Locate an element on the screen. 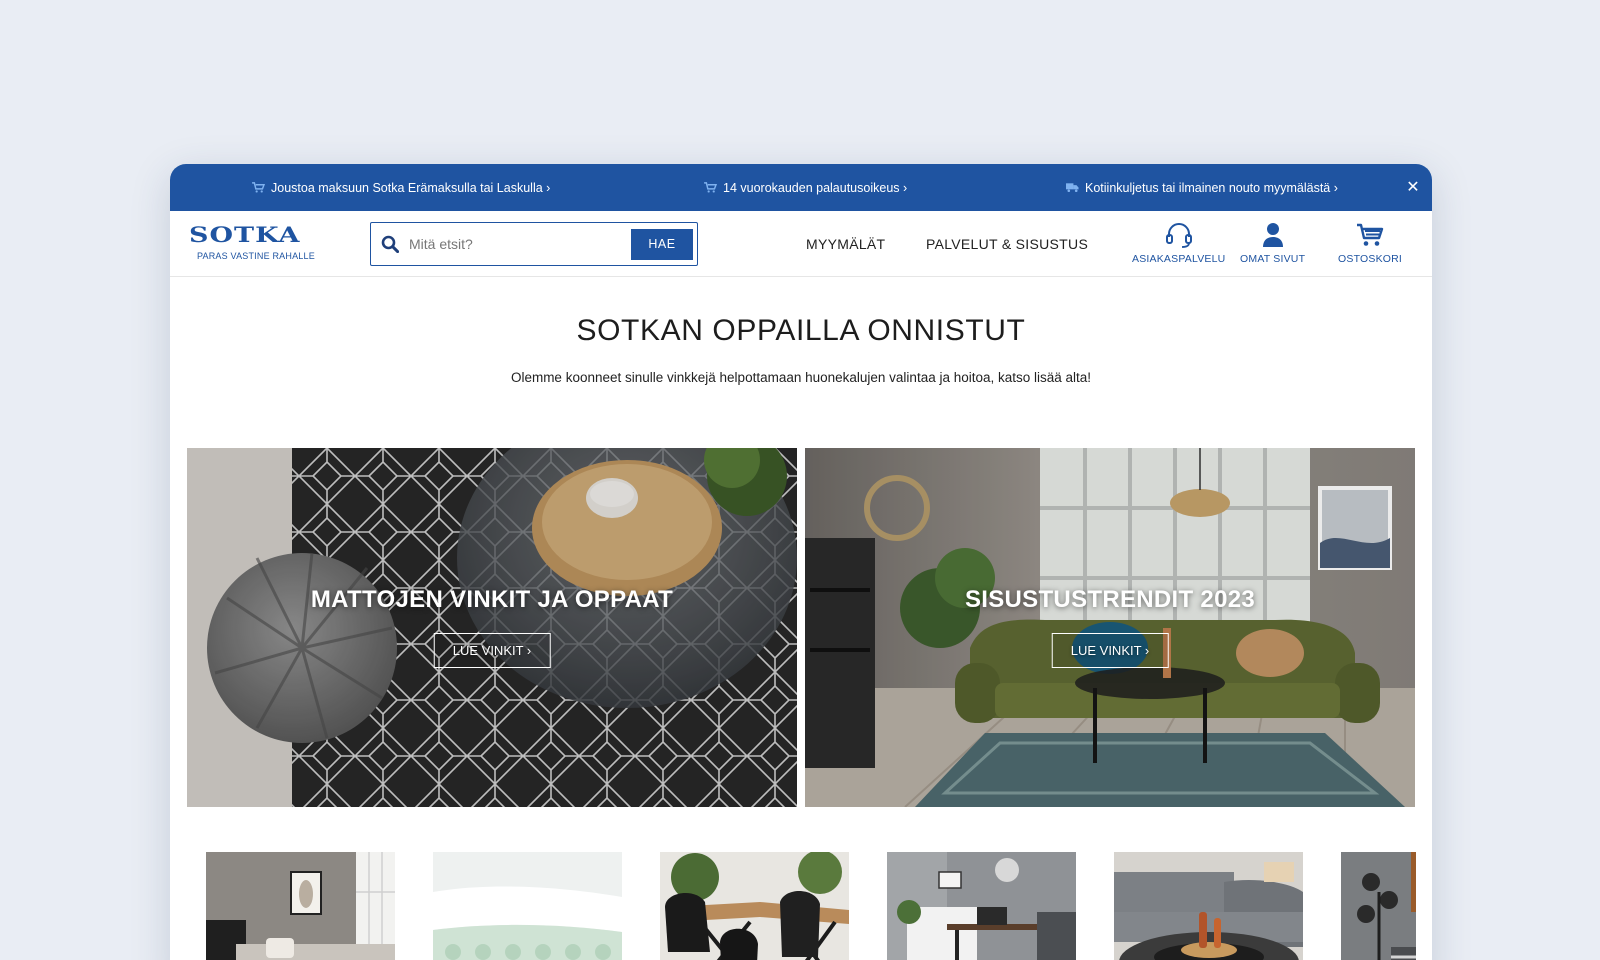 The width and height of the screenshot is (1600, 960). banner-rug-guides: MATTOJEN VINKIT JA OPPAAT LUE VINKIT › is located at coordinates (492, 627).